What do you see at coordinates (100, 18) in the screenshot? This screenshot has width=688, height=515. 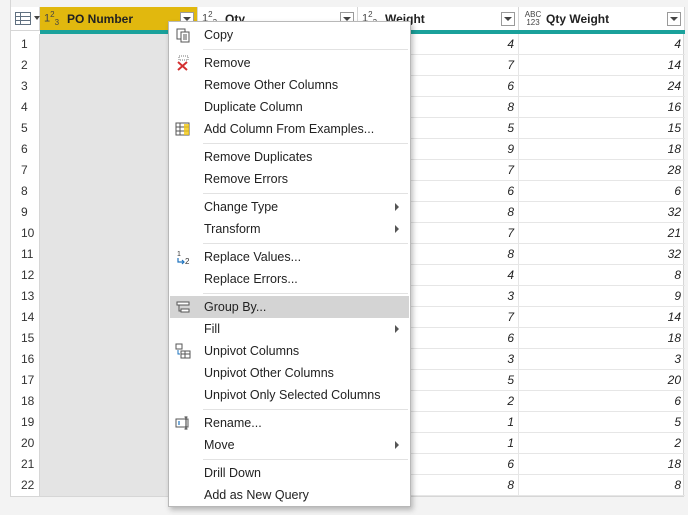 I see `column-label: PO Number` at bounding box center [100, 18].